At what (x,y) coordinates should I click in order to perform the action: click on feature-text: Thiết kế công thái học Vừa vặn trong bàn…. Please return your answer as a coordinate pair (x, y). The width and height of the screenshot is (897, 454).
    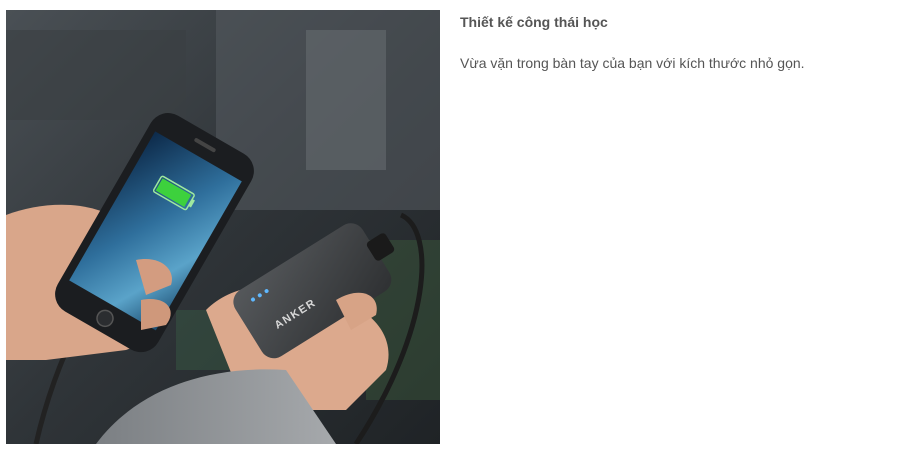
    Looking at the image, I should click on (670, 43).